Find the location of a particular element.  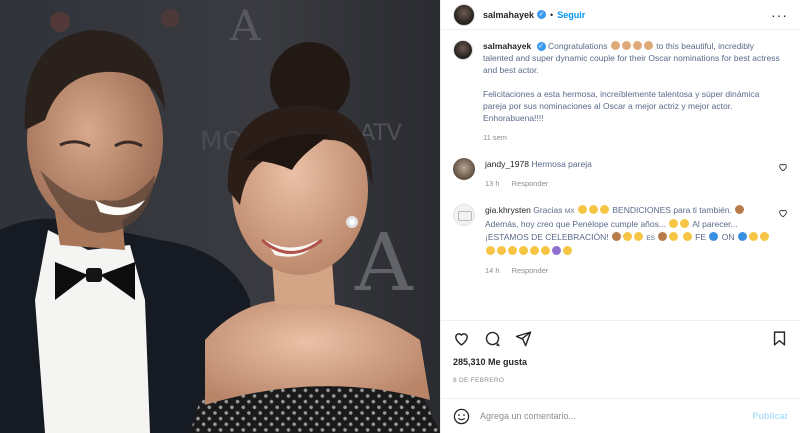

comment-meta: 13 h Responder is located at coordinates (630, 183).